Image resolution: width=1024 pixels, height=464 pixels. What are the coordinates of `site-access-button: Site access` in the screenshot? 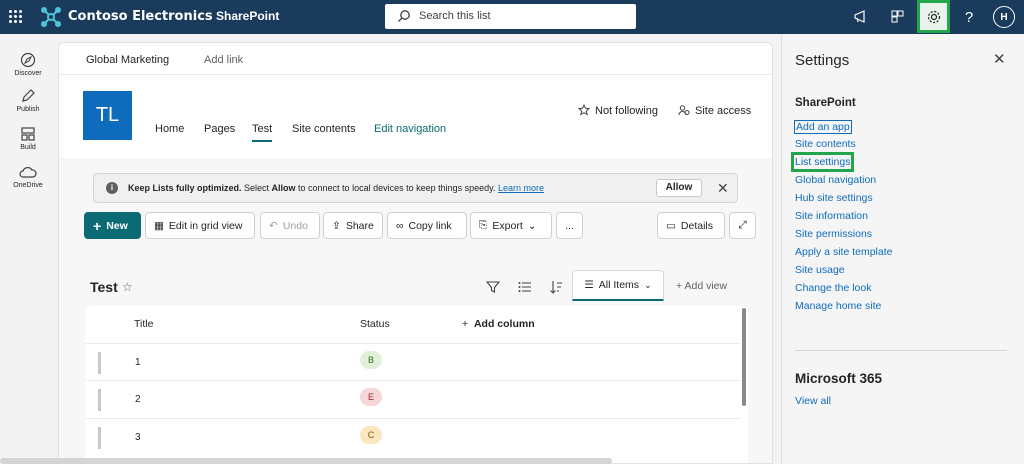 It's located at (714, 110).